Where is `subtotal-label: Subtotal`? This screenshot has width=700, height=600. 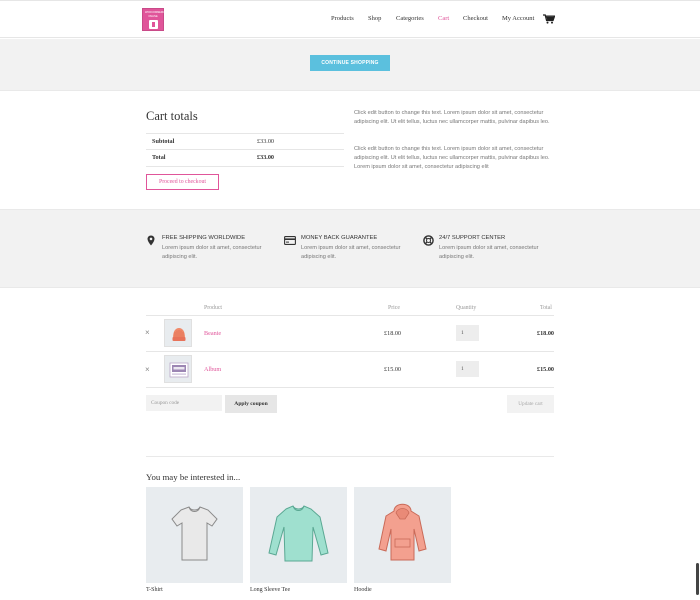
subtotal-label: Subtotal is located at coordinates (163, 141).